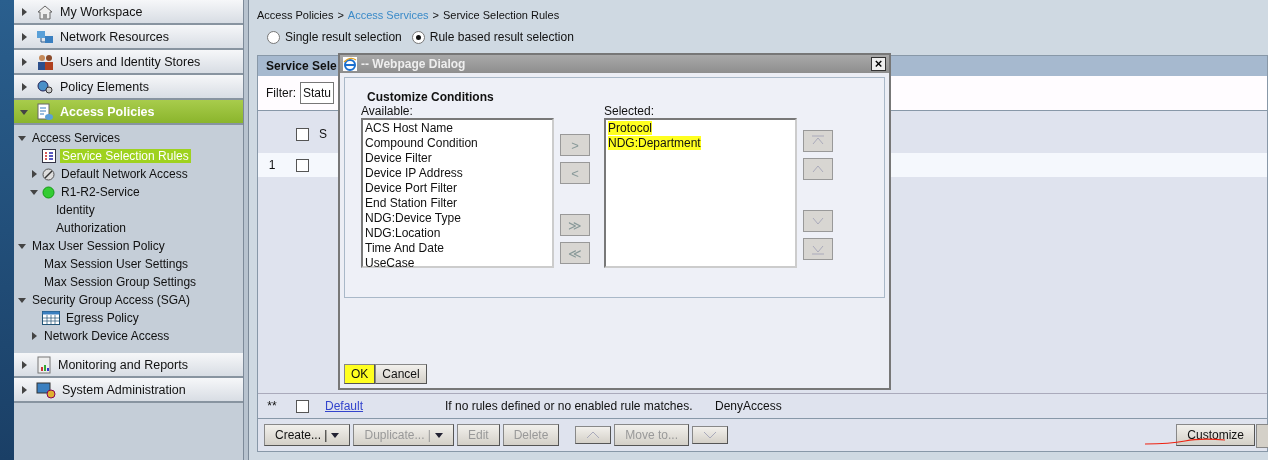 The width and height of the screenshot is (1268, 460). Describe the element at coordinates (431, 97) in the screenshot. I see `dialog-heading: Customize Conditions` at that location.